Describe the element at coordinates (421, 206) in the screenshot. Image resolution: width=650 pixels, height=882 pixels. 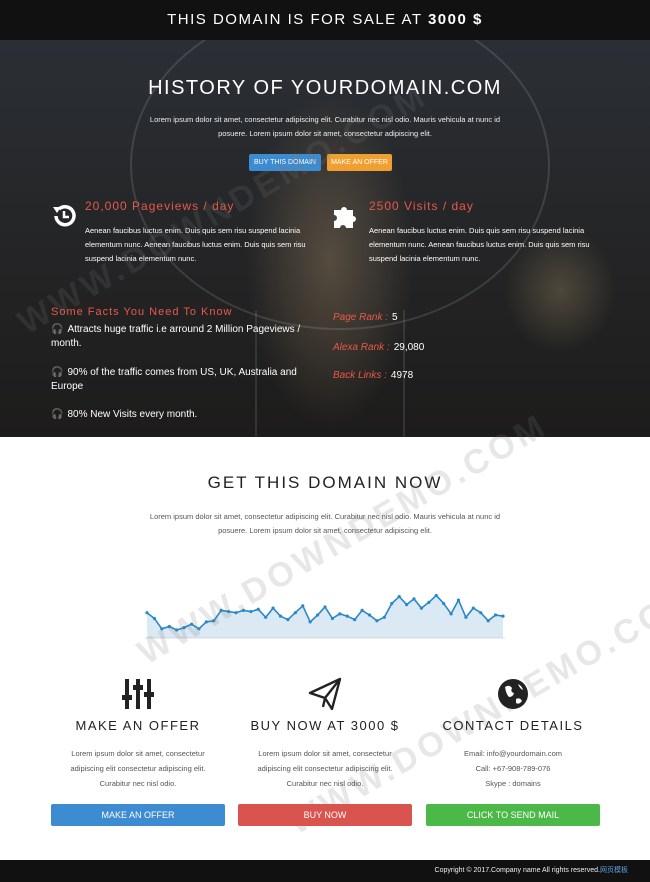
I see `visits-title: 2500 Visits / day` at that location.